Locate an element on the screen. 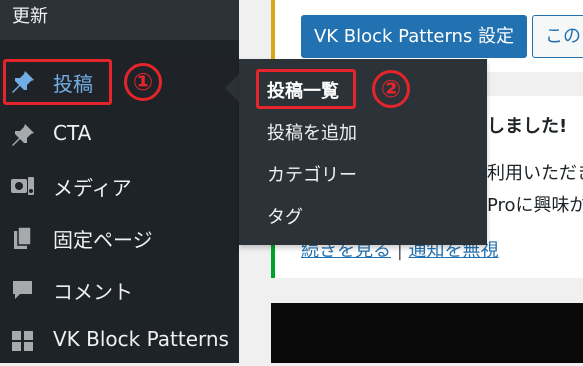  notice-line: 利用いただき is located at coordinates (535, 173).